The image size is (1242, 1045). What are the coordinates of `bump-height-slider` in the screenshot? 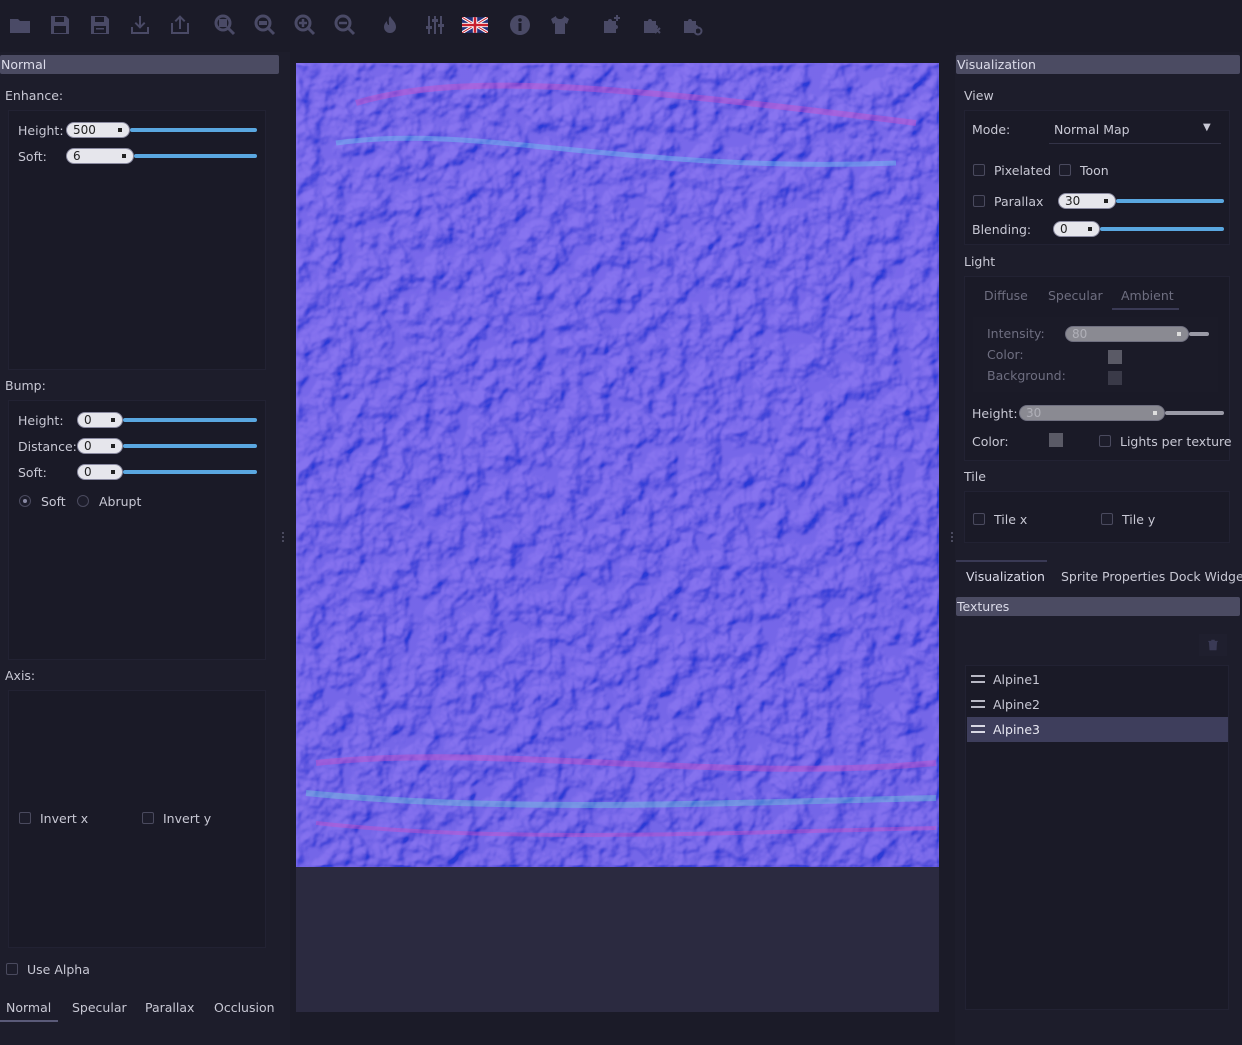 It's located at (190, 420).